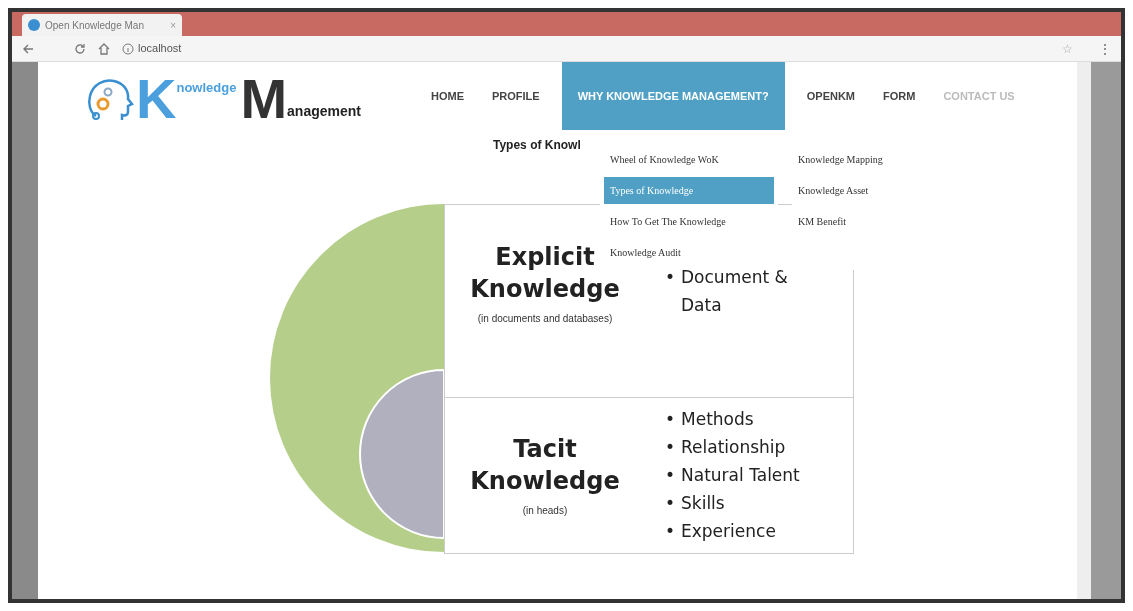 The image size is (1133, 611). What do you see at coordinates (830, 96) in the screenshot?
I see `nav-link: OPENKM` at bounding box center [830, 96].